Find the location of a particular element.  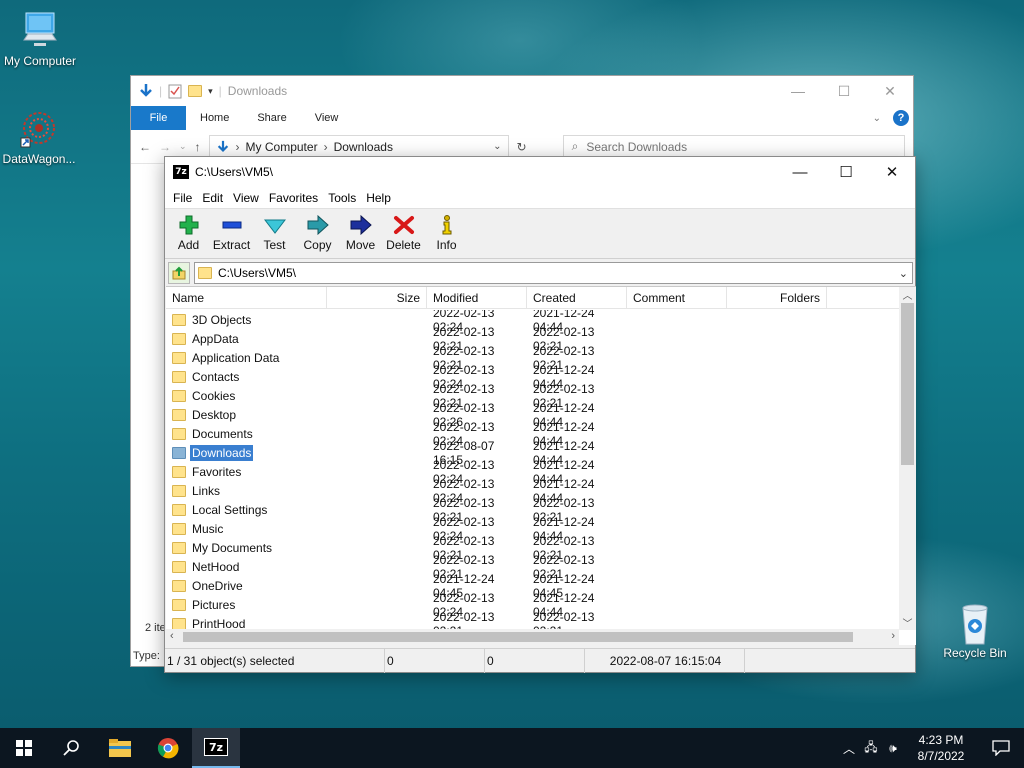

menu-view: View is located at coordinates (246, 198).